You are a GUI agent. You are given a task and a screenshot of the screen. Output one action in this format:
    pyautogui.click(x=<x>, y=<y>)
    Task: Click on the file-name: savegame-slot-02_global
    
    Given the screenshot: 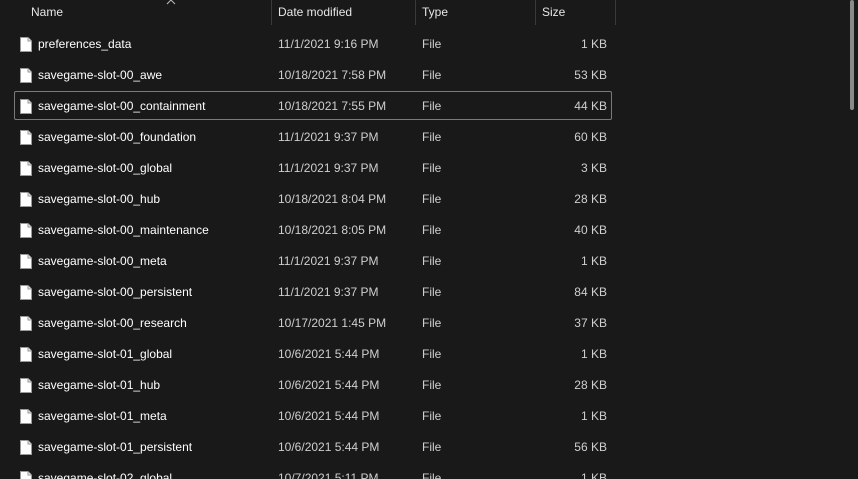 What is the action you would take?
    pyautogui.click(x=105, y=475)
    